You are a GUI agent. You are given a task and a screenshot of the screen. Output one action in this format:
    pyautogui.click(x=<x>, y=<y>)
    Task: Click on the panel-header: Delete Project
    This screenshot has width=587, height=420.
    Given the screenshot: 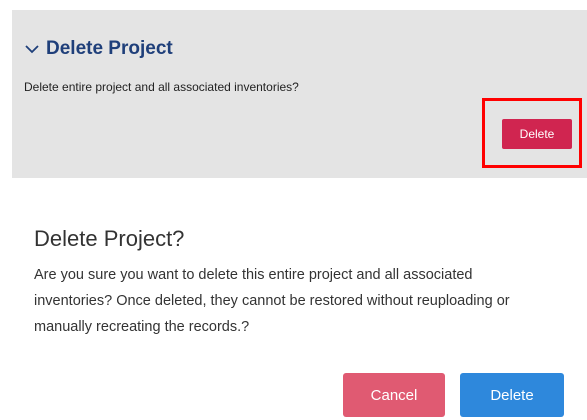 What is the action you would take?
    pyautogui.click(x=98, y=49)
    